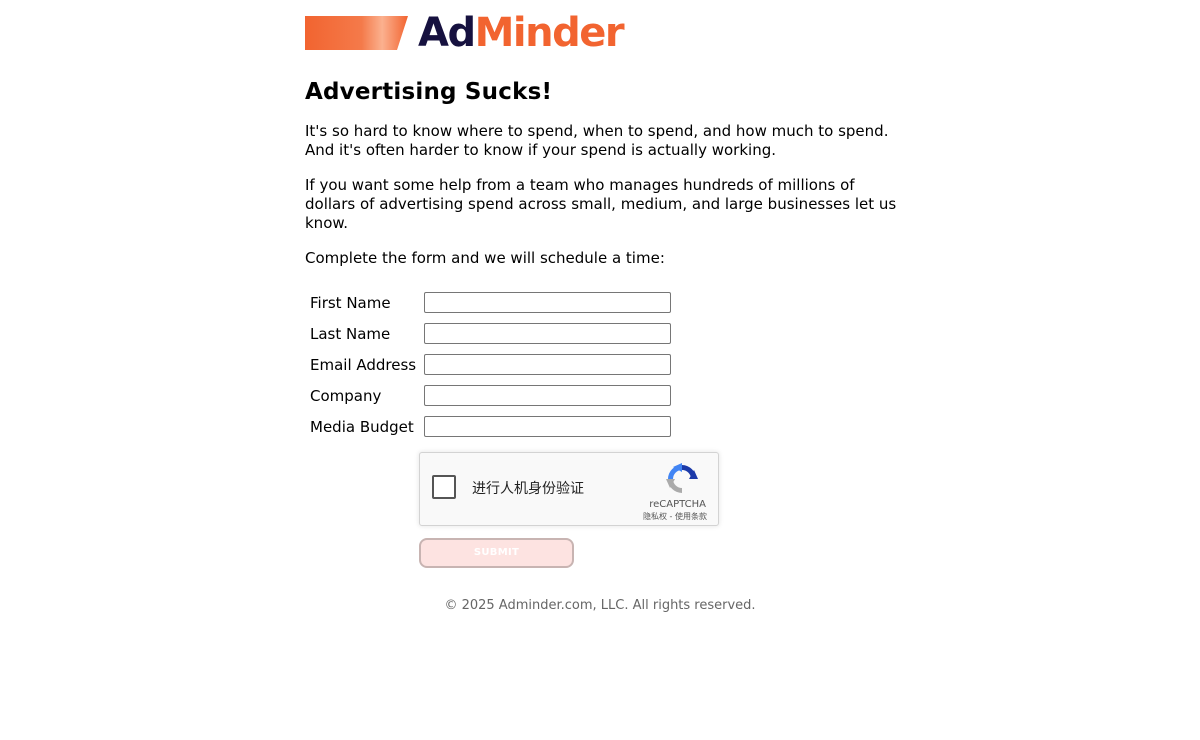 This screenshot has width=1200, height=740. What do you see at coordinates (547, 426) in the screenshot?
I see `media-budget-input` at bounding box center [547, 426].